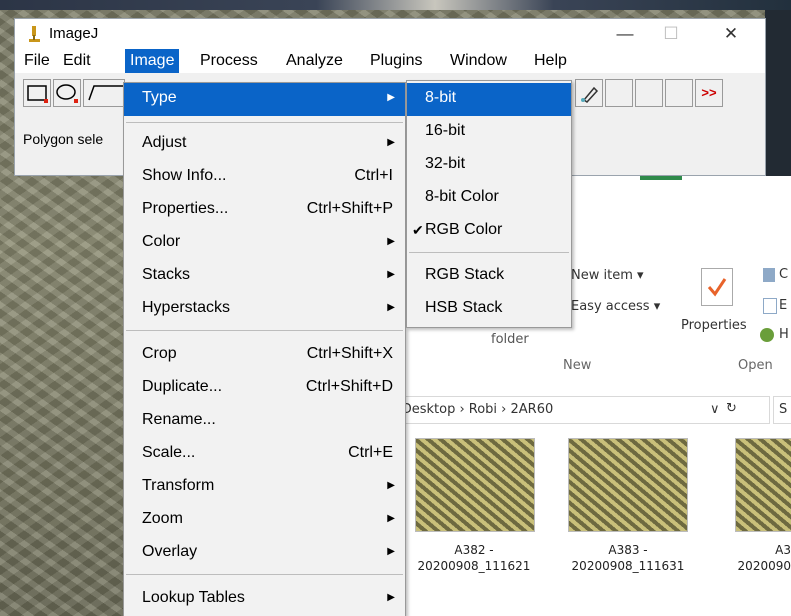  What do you see at coordinates (264, 355) in the screenshot?
I see `menu-item-crop: Crop Ctrl+Shift+X` at bounding box center [264, 355].